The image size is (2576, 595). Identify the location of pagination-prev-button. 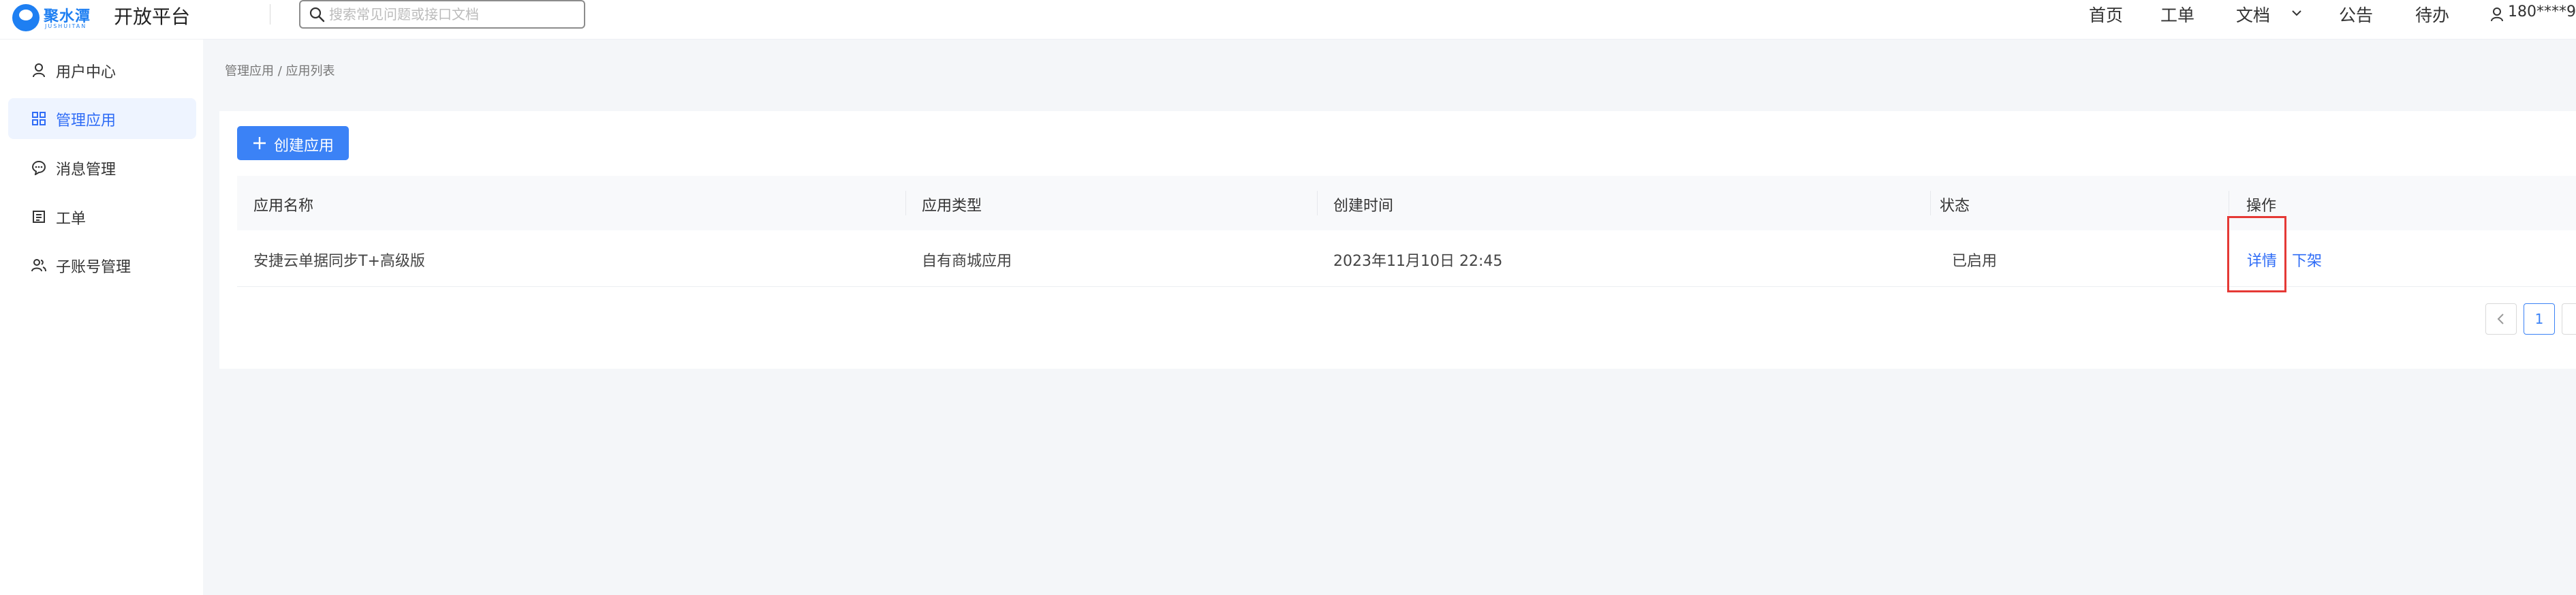
(2501, 319).